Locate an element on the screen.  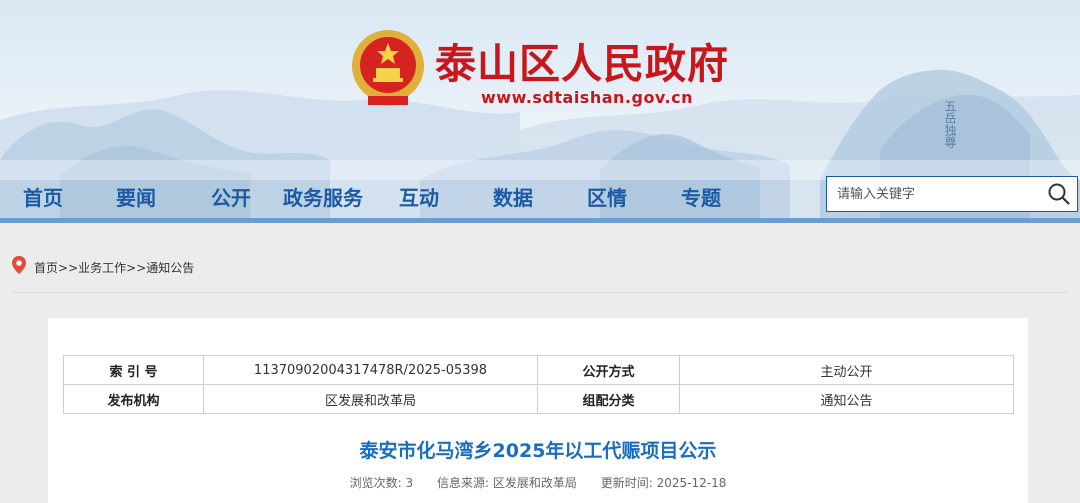
publisher-label: 发布机构 is located at coordinates (133, 399).